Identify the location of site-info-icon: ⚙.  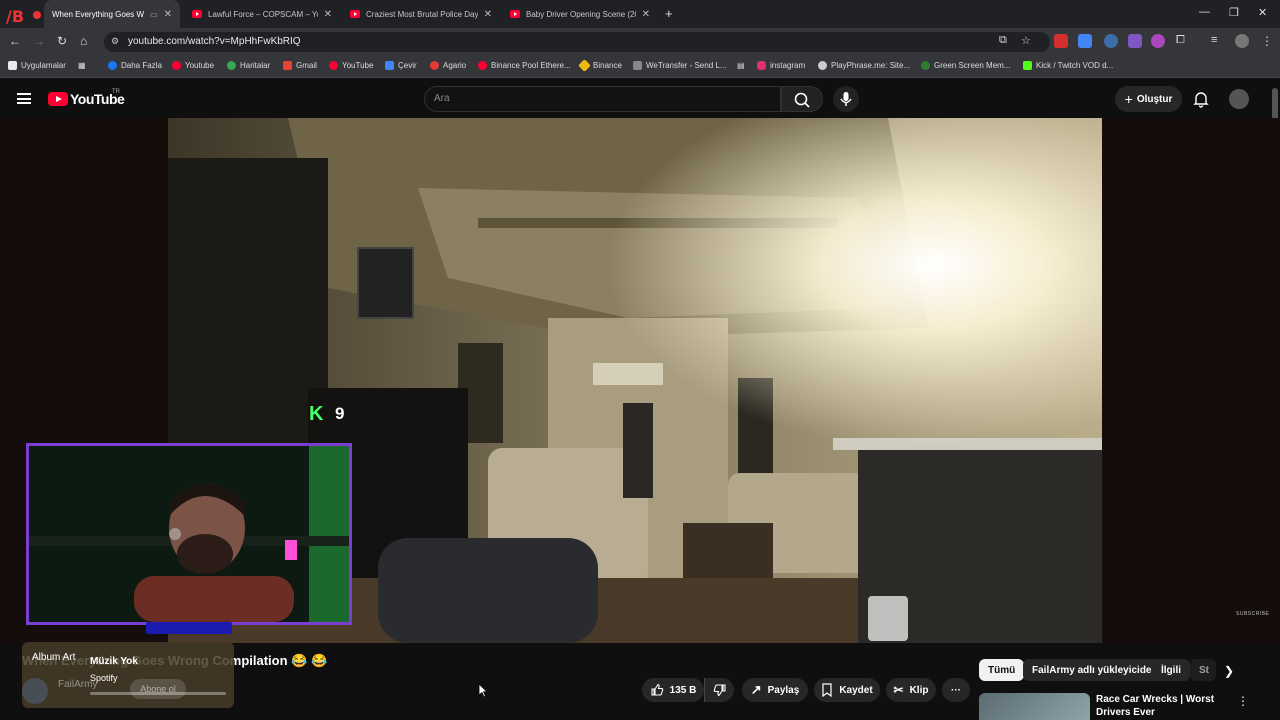
(115, 41).